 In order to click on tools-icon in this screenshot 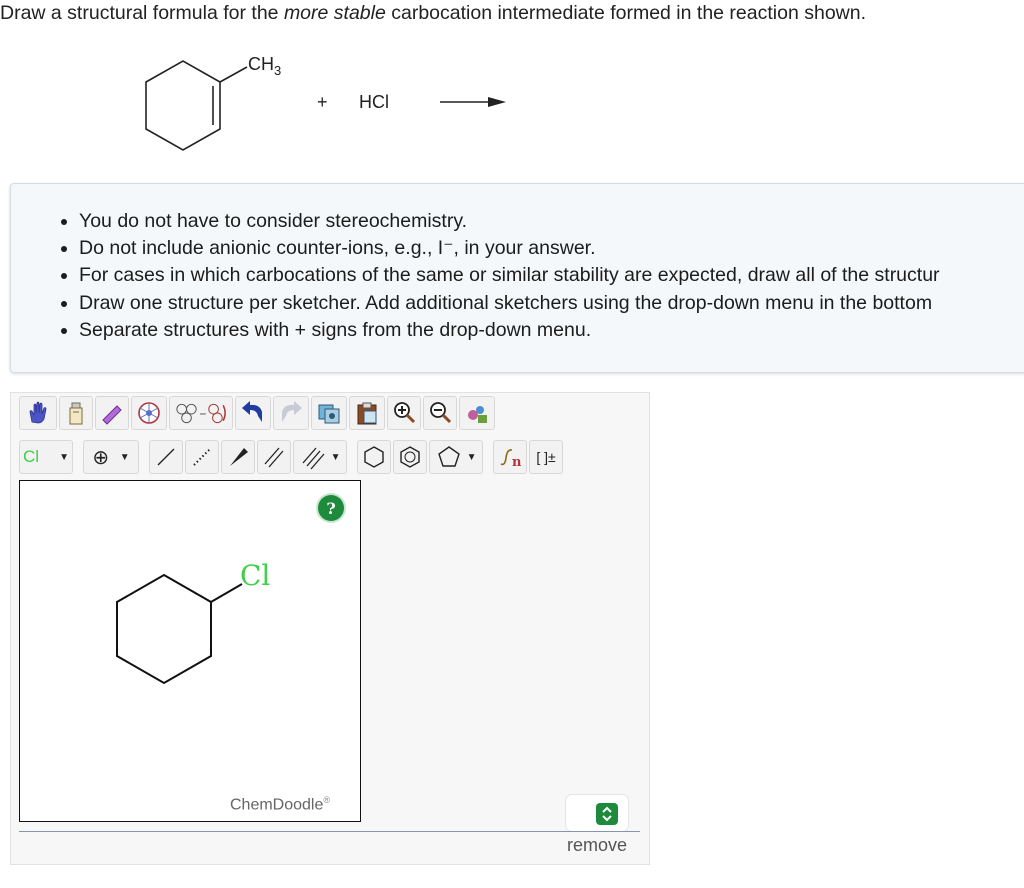, I will do `click(477, 414)`.